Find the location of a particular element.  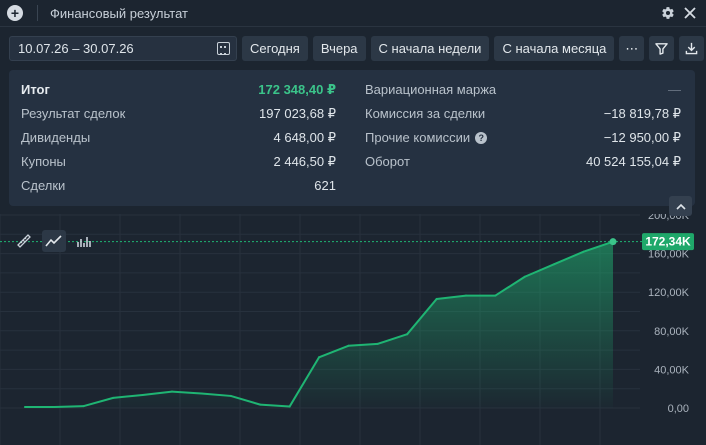

today-button: Сегодня is located at coordinates (275, 48).